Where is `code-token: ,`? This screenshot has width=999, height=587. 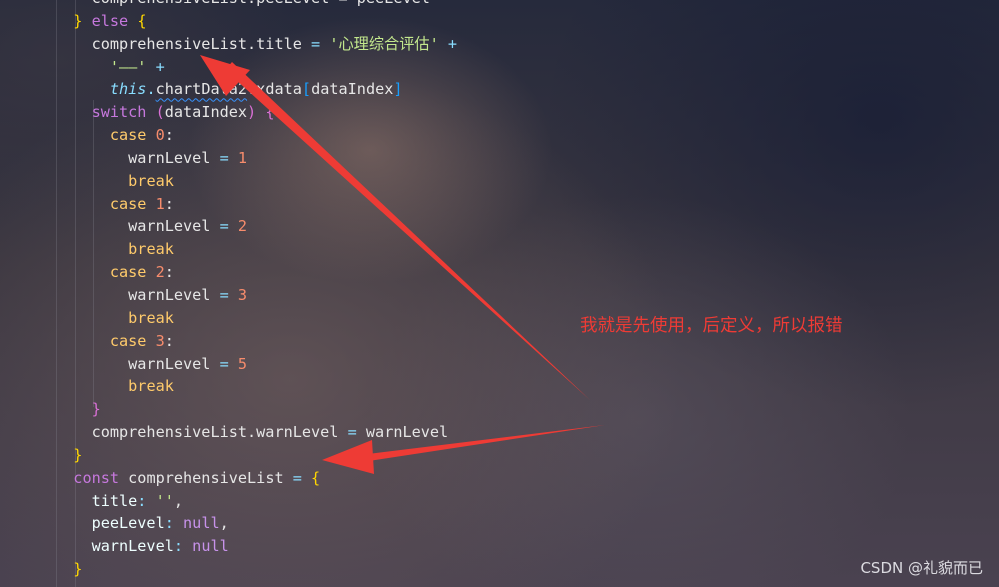
code-token: , is located at coordinates (178, 500).